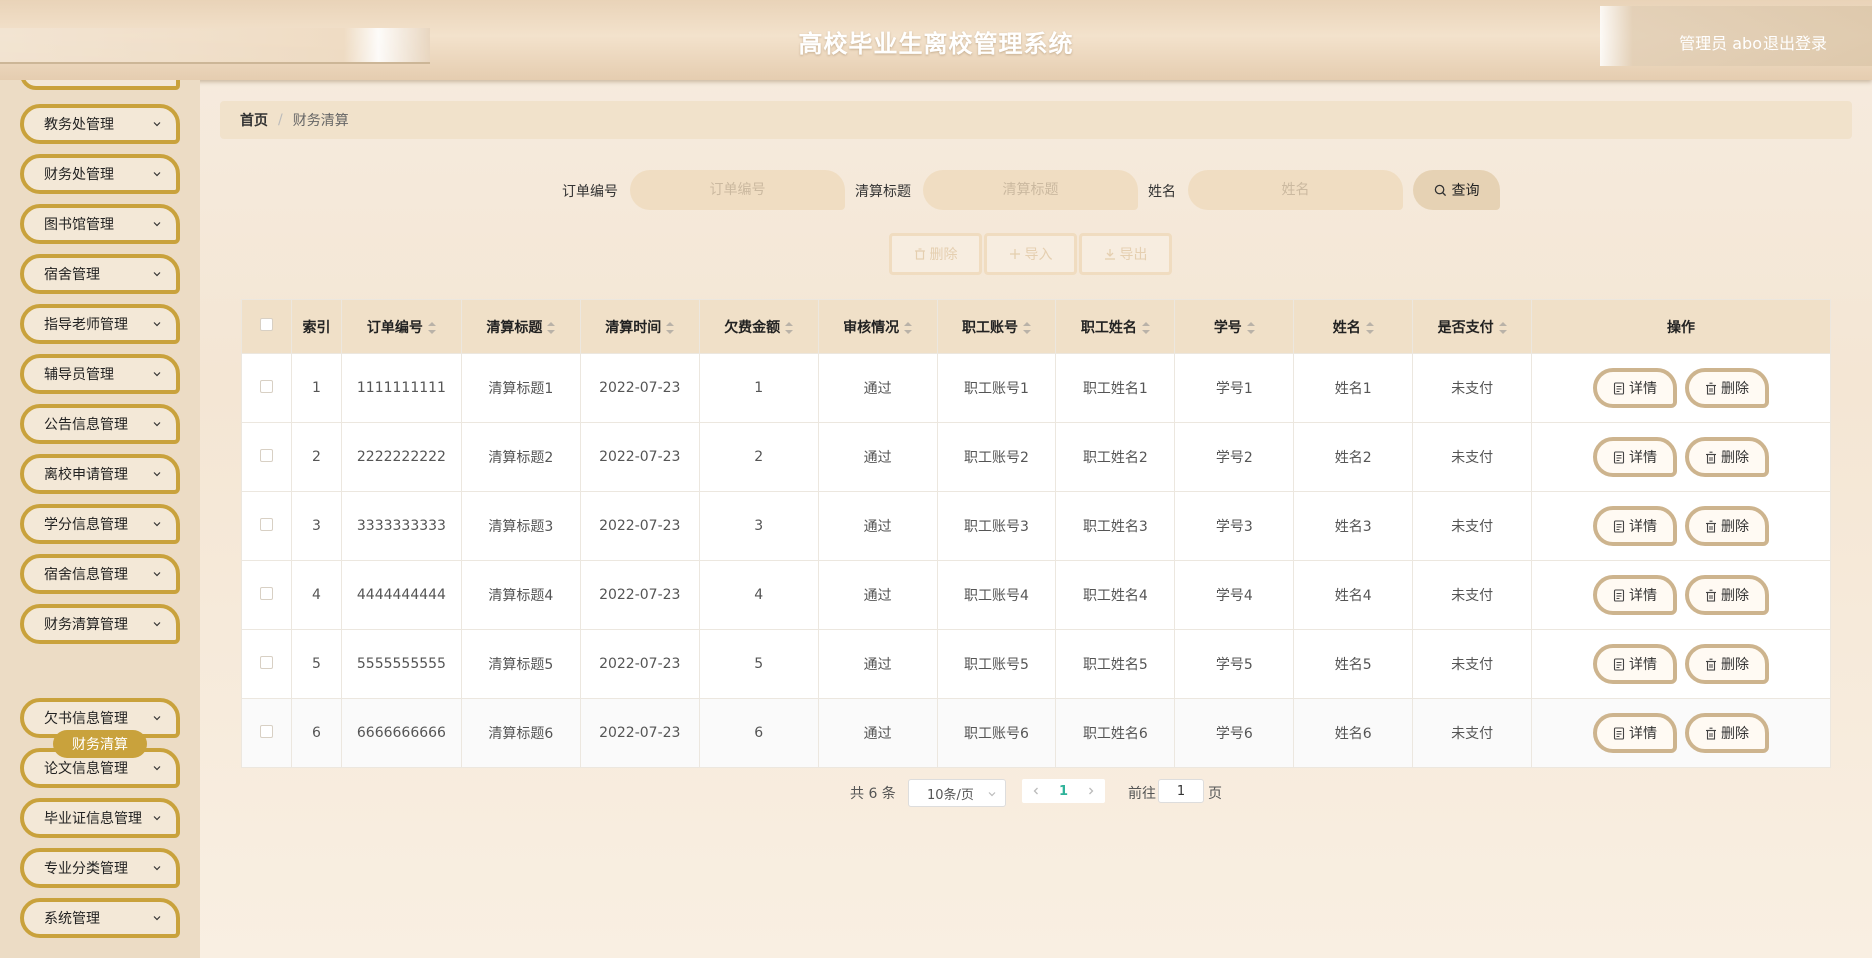 The height and width of the screenshot is (958, 1872). I want to click on sidebar-item-8: 学分信息管理, so click(100, 524).